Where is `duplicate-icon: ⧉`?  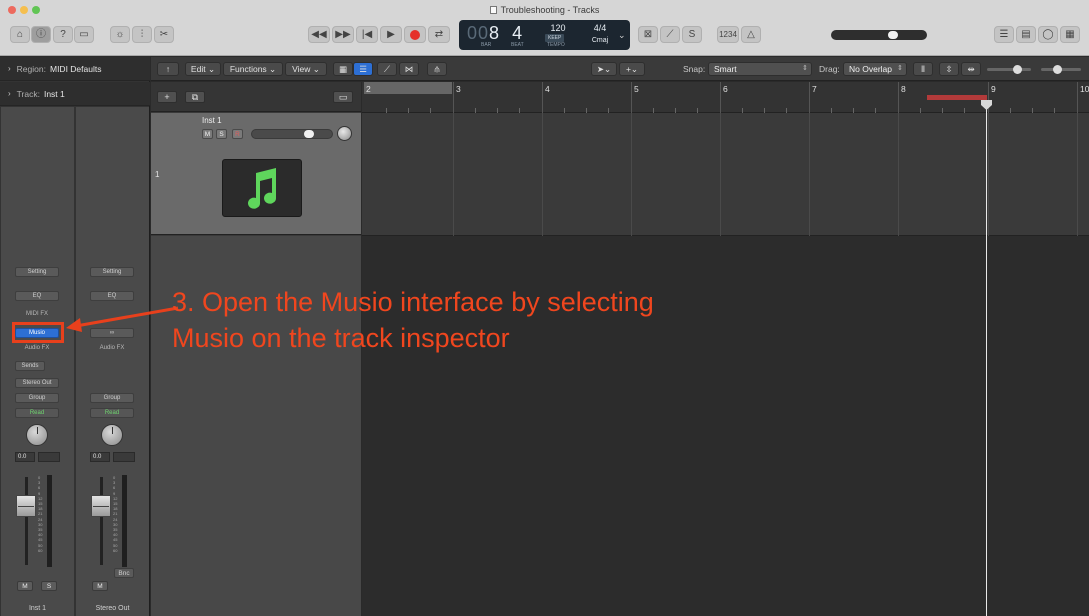 duplicate-icon: ⧉ is located at coordinates (195, 96).